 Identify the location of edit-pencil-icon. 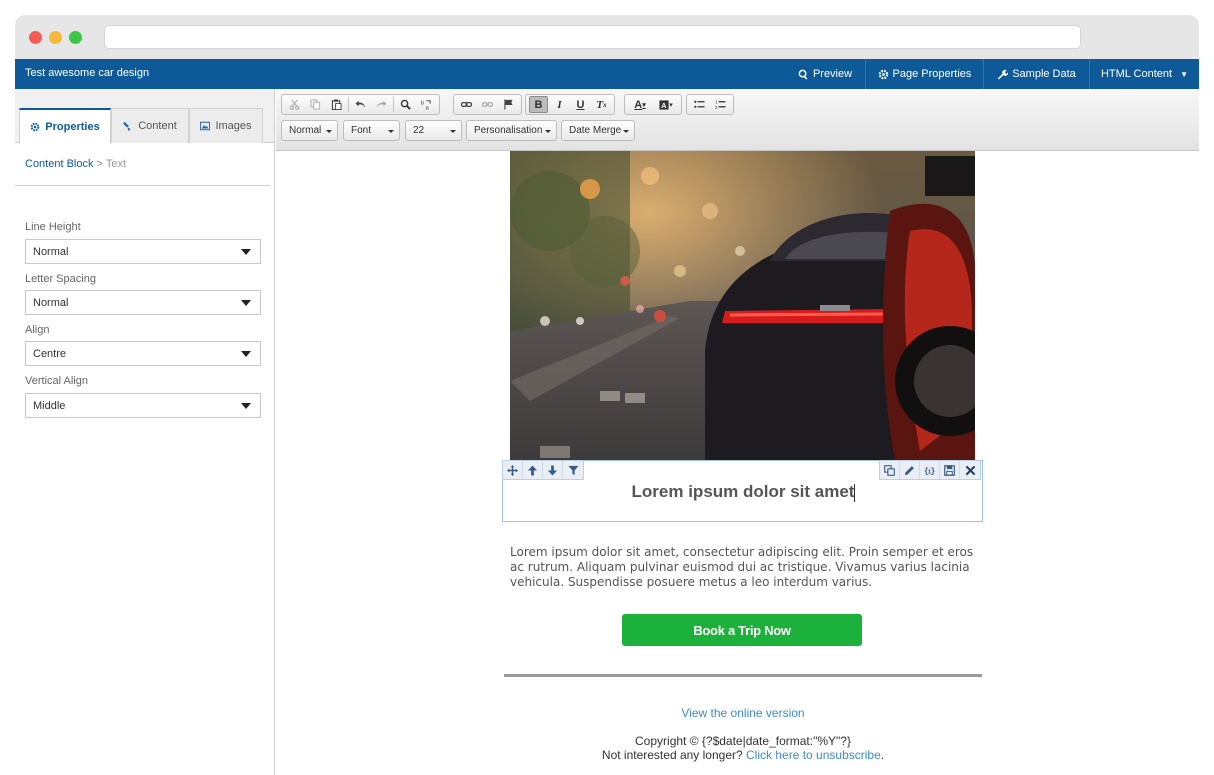
(910, 470).